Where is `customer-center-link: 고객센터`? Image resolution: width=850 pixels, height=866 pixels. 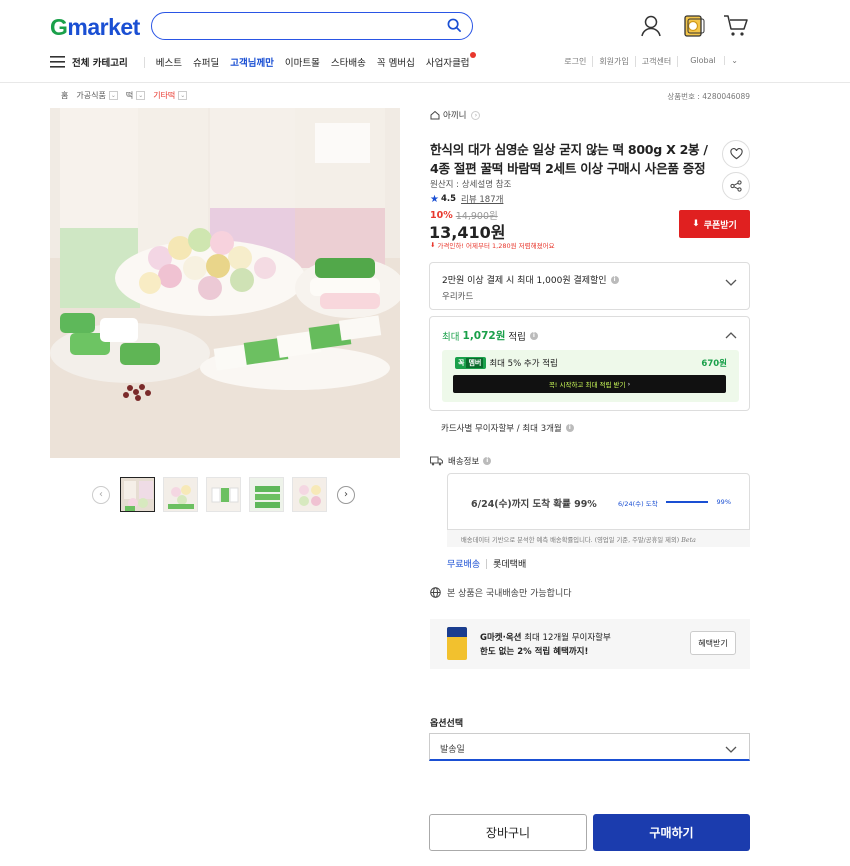 customer-center-link: 고객센터 is located at coordinates (655, 61).